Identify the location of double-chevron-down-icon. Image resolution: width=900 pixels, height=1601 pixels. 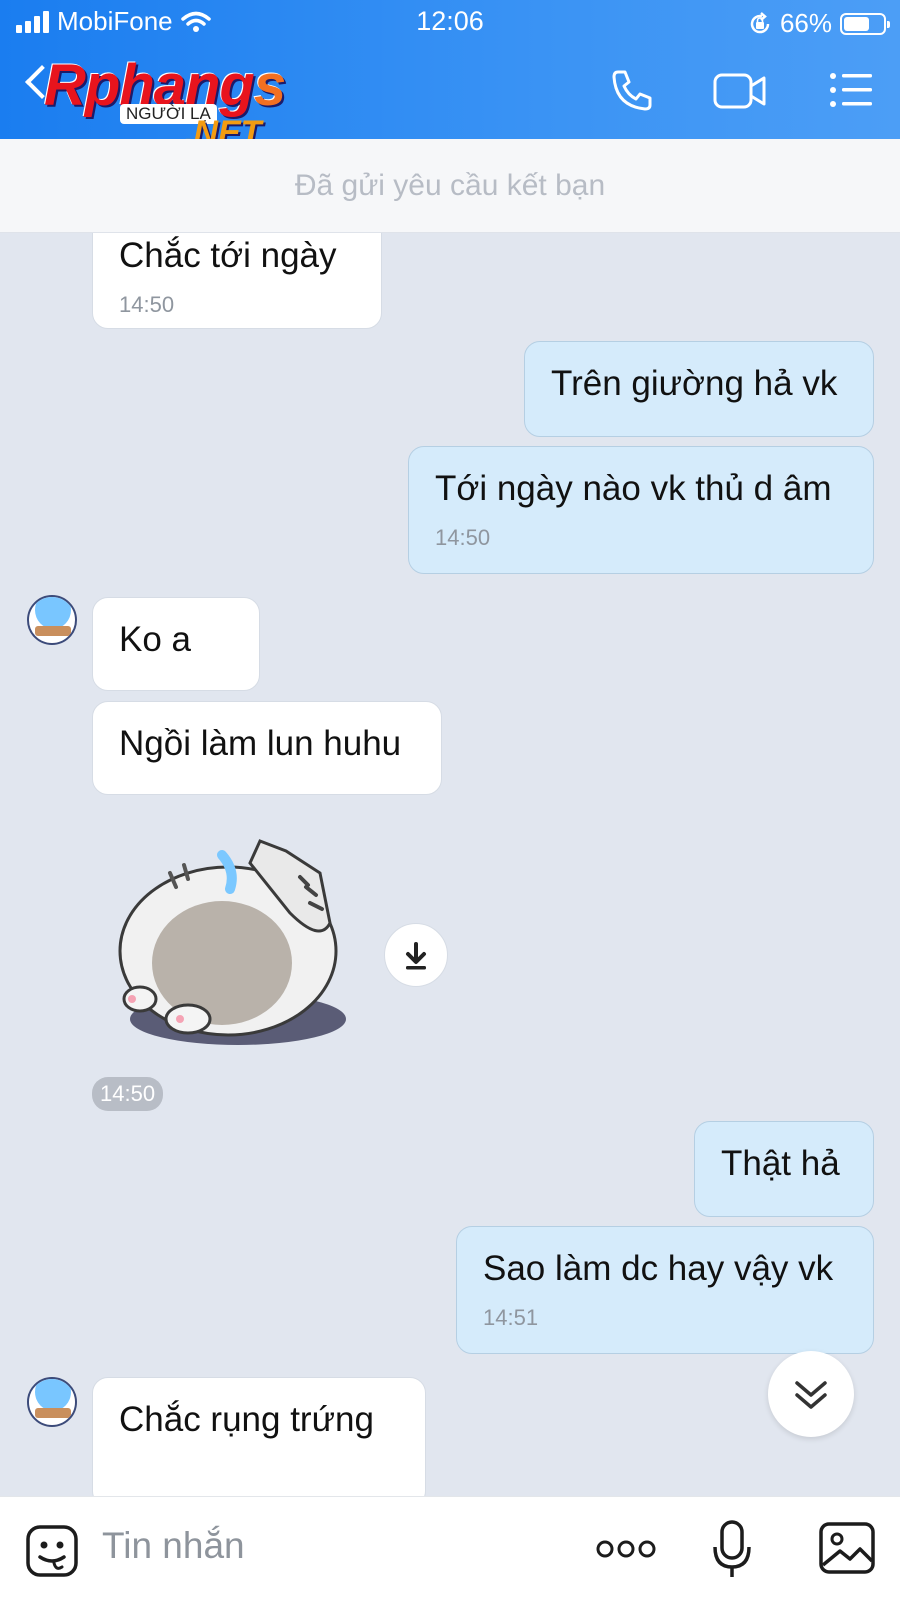
(811, 1395).